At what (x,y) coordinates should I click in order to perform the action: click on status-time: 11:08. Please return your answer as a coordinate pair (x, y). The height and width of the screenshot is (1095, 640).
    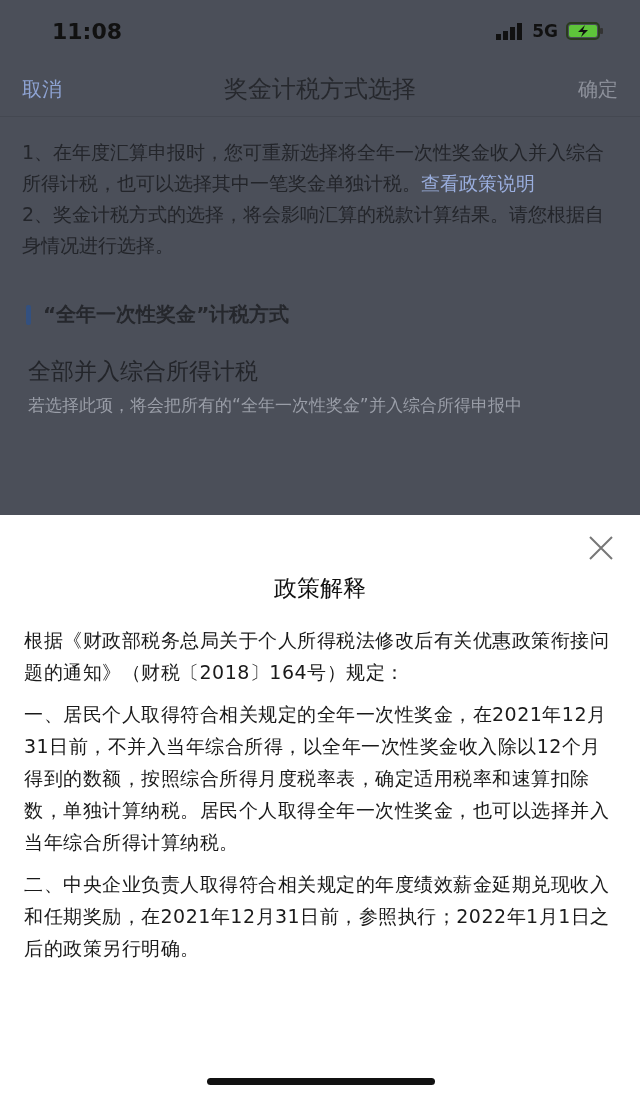
    Looking at the image, I should click on (87, 31).